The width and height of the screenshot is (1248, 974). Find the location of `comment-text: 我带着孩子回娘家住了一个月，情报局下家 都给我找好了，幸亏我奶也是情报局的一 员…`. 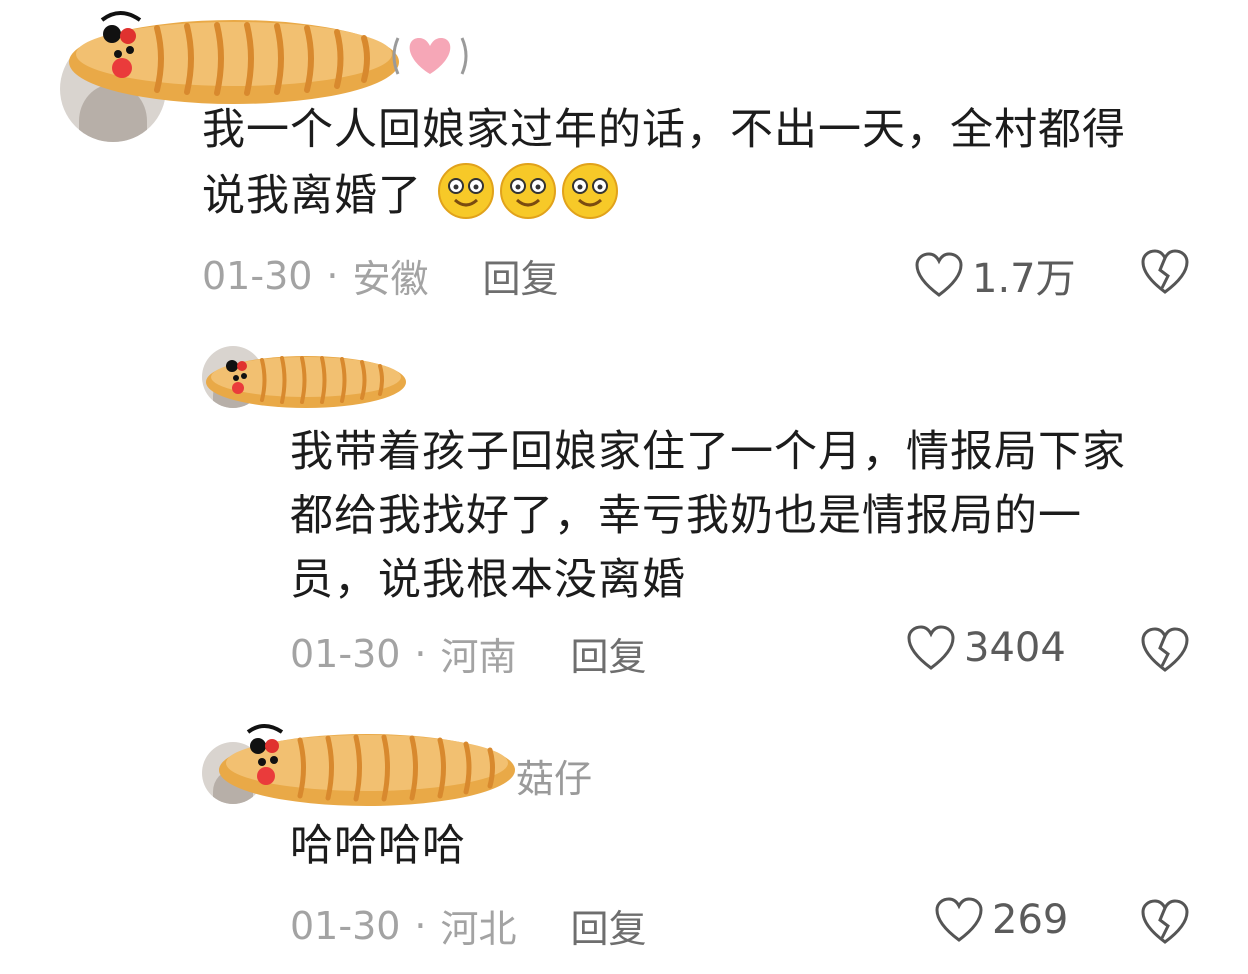

comment-text: 我带着孩子回娘家住了一个月，情报局下家 都给我找好了，幸亏我奶也是情报局的一 员… is located at coordinates (708, 516).